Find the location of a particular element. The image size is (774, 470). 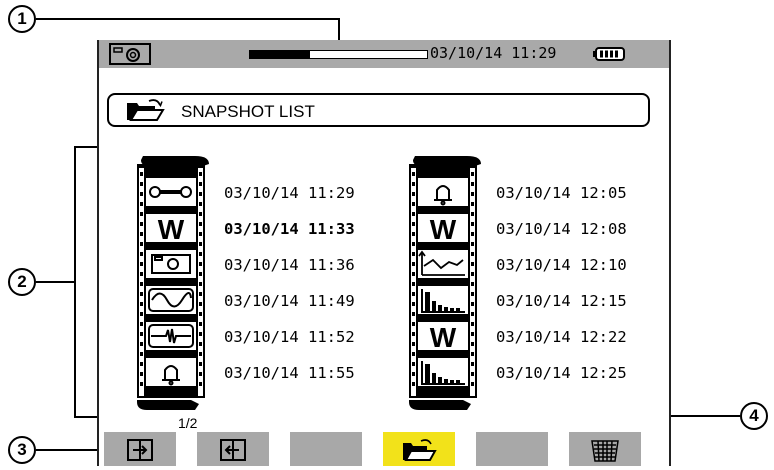

softkey-open-folder is located at coordinates (419, 449).